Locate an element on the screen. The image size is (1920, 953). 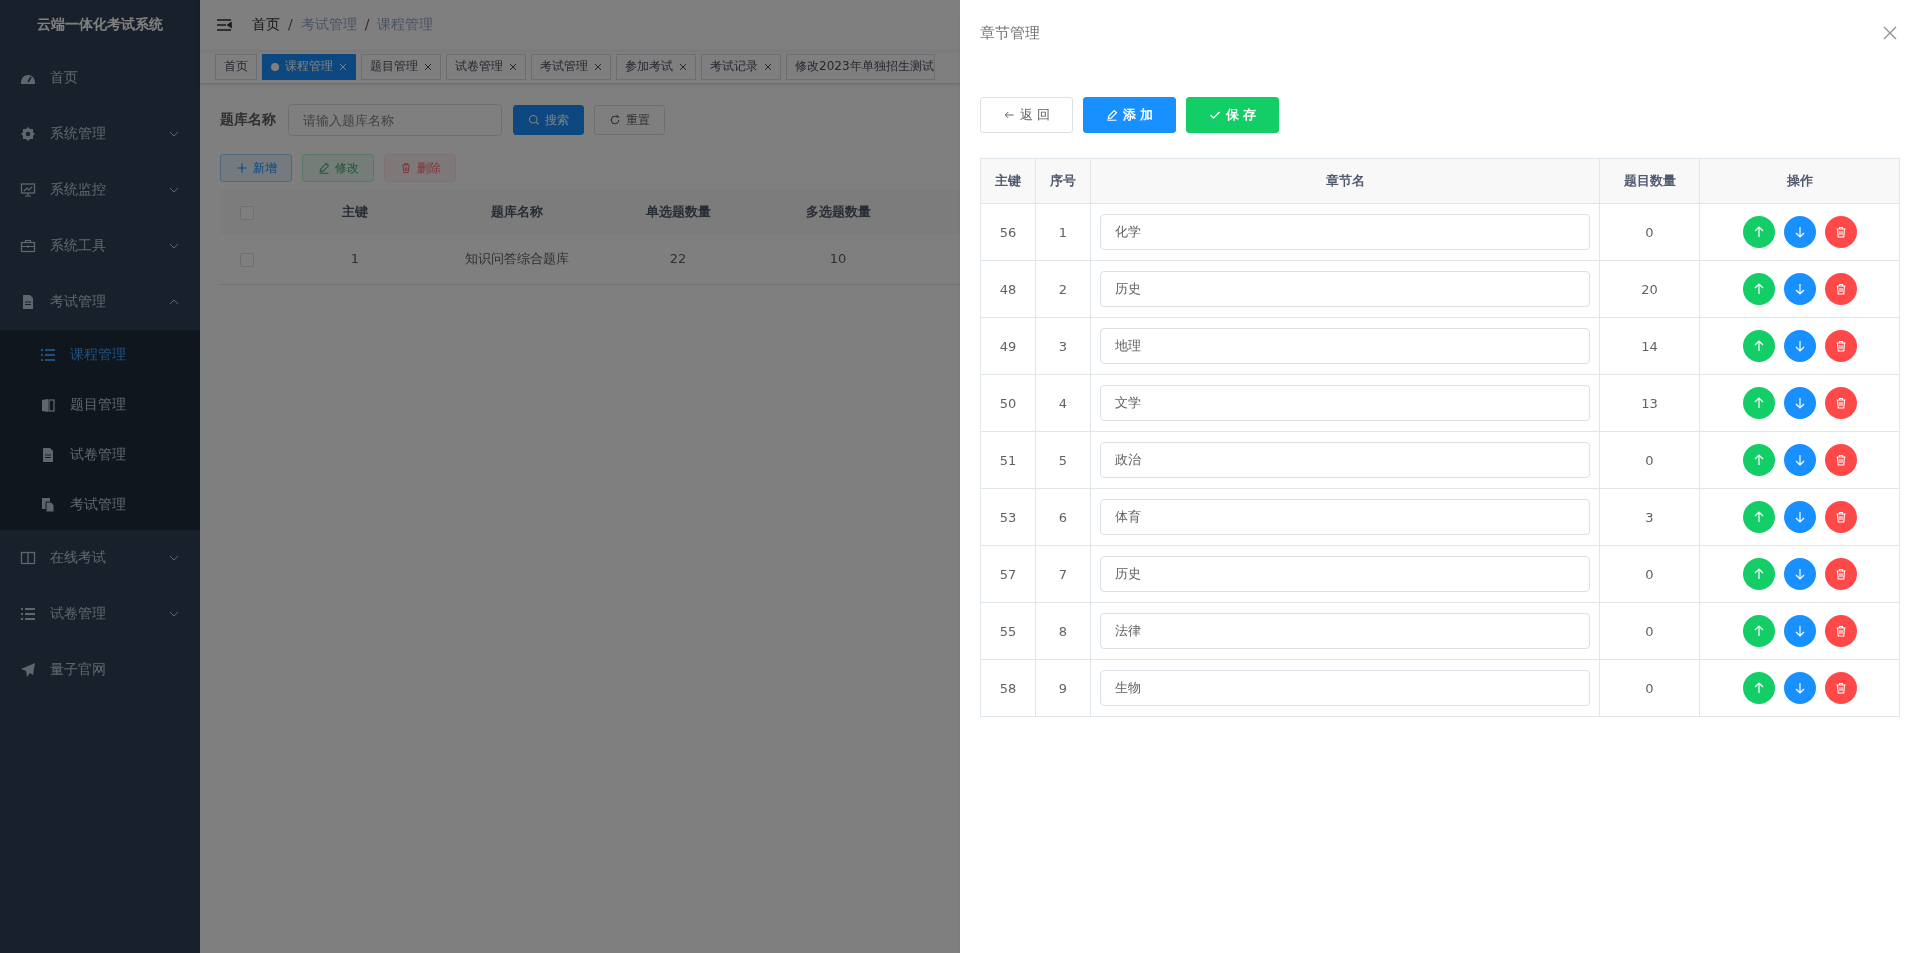
paper-plane-icon is located at coordinates (28, 670).